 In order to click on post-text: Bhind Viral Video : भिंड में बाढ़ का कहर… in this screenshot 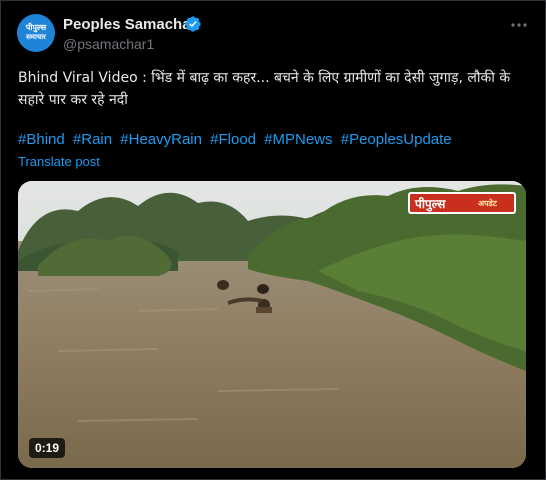, I will do `click(264, 89)`.